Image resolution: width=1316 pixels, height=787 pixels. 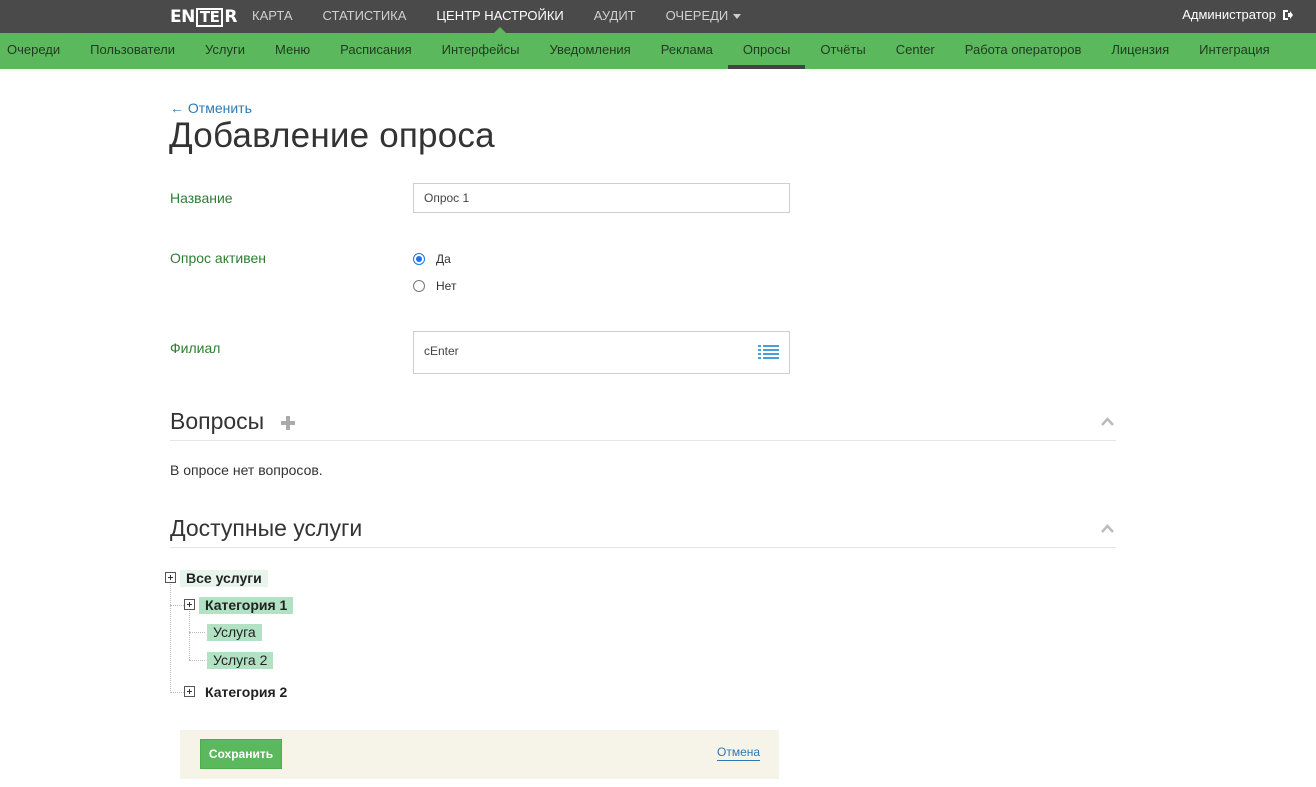 I want to click on subnav-users: Пользователи, so click(x=132, y=51).